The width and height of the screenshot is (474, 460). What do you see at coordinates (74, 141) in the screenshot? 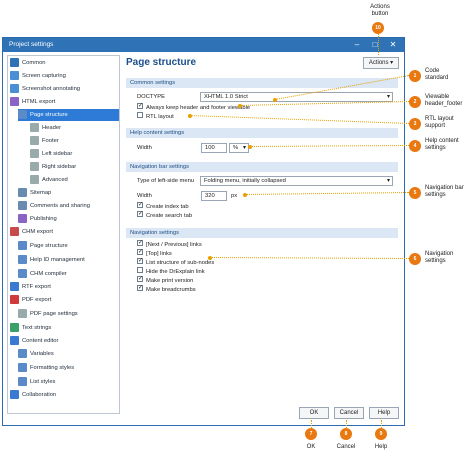
I see `tree-item: Footer` at bounding box center [74, 141].